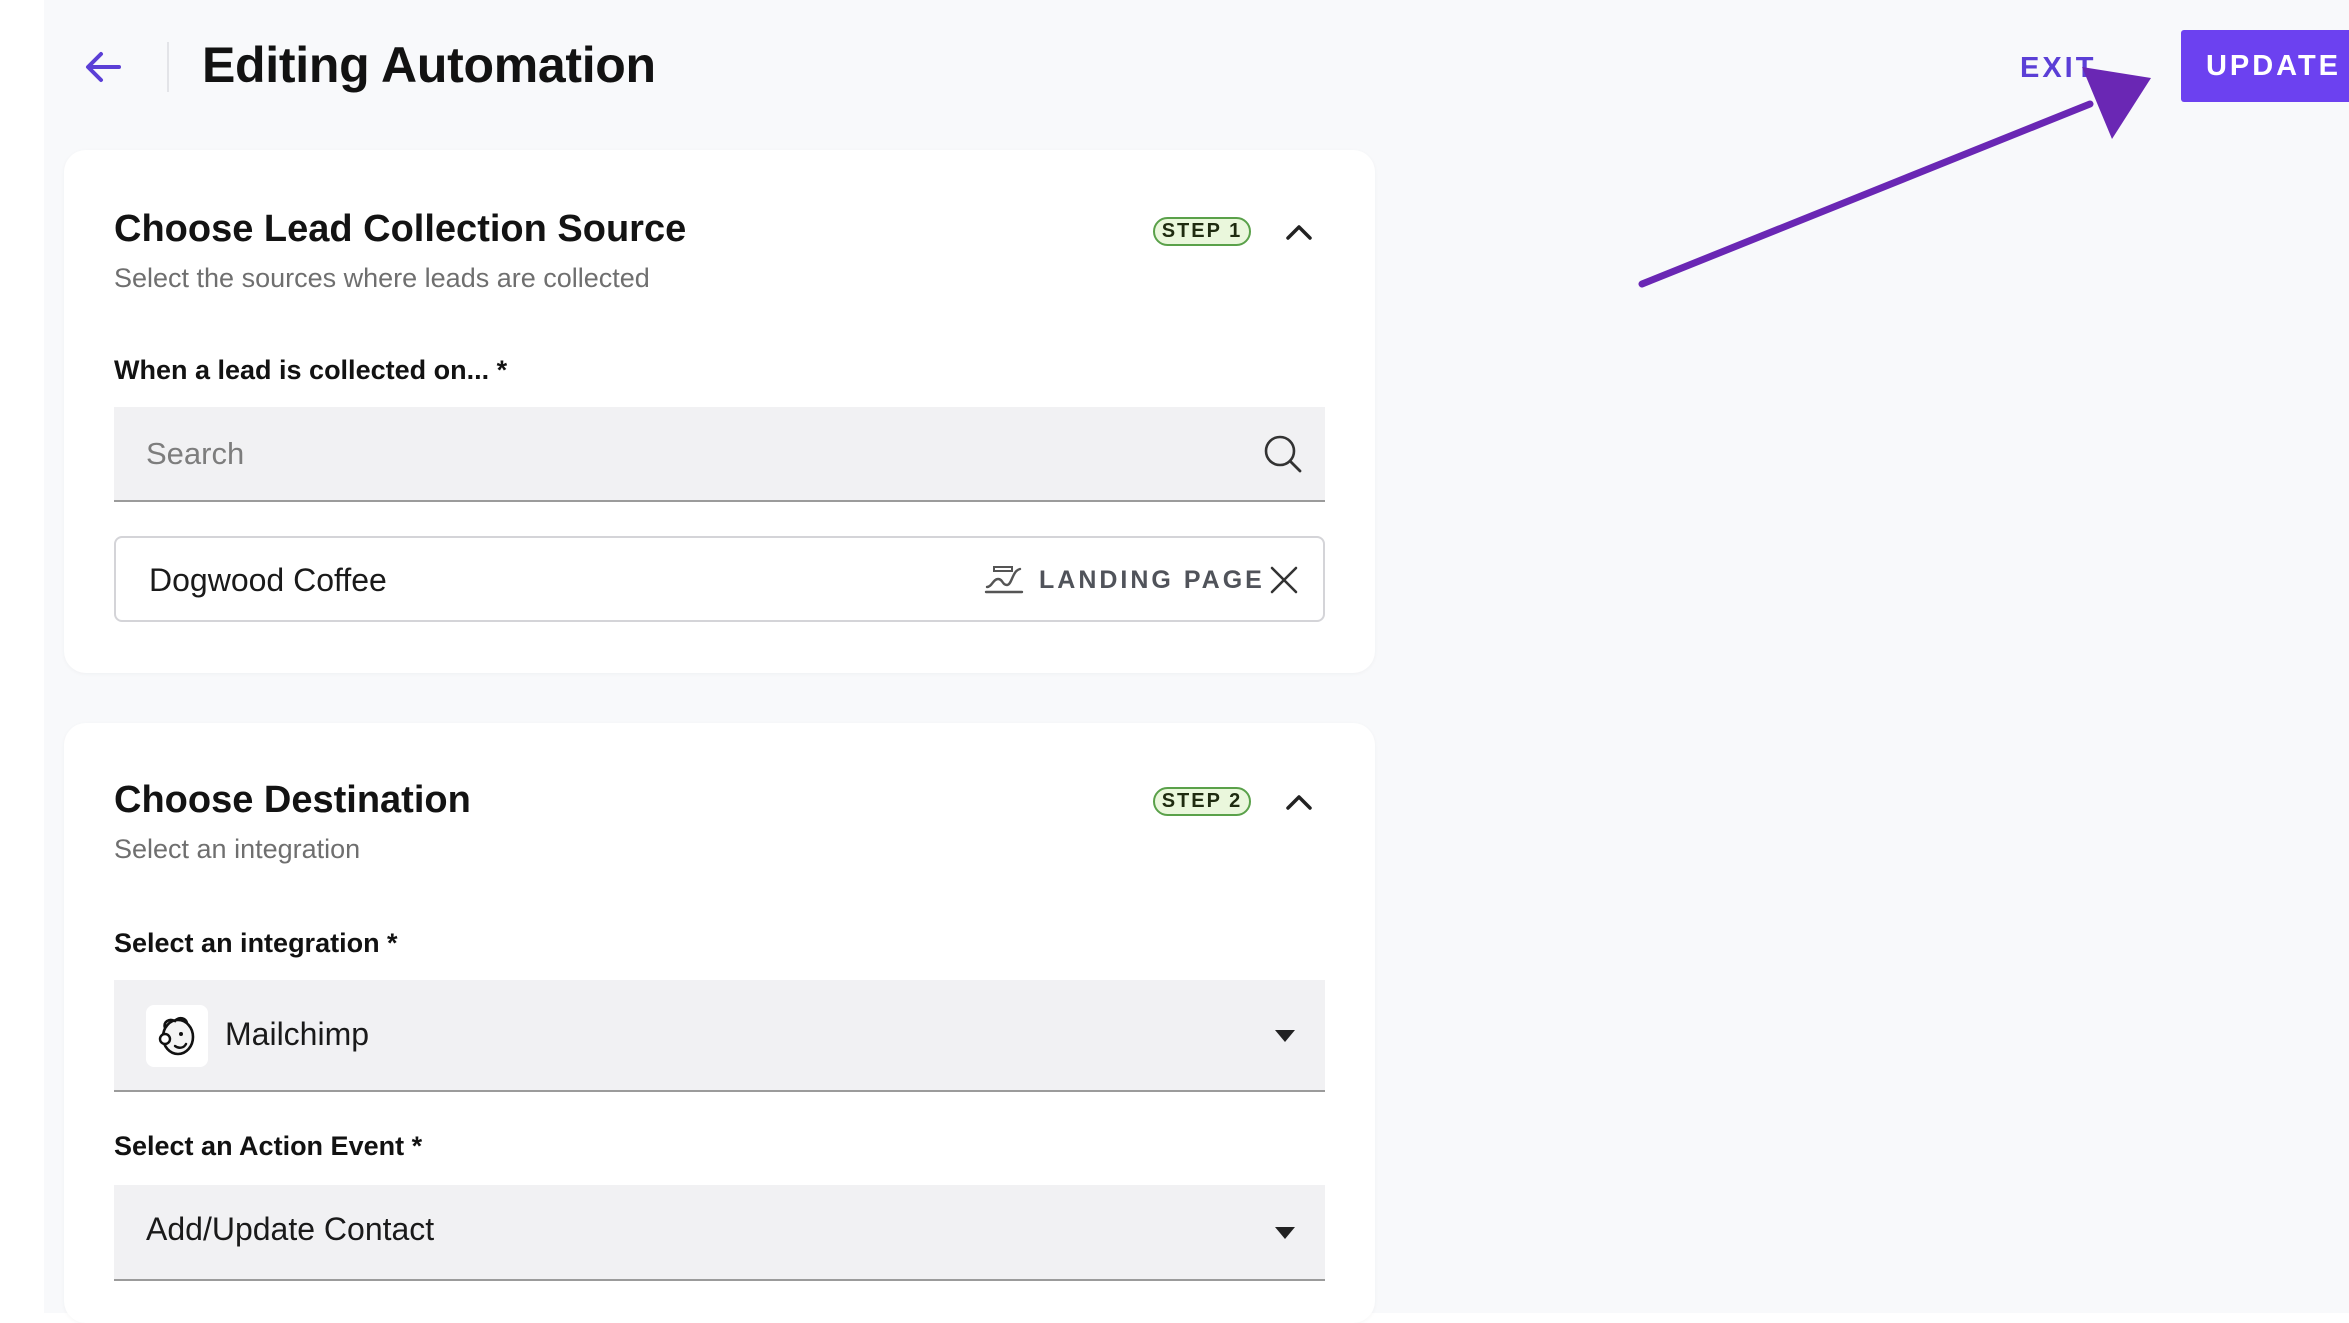 The width and height of the screenshot is (2349, 1323). Describe the element at coordinates (400, 229) in the screenshot. I see `card-title: Choose Lead Collection Source` at that location.